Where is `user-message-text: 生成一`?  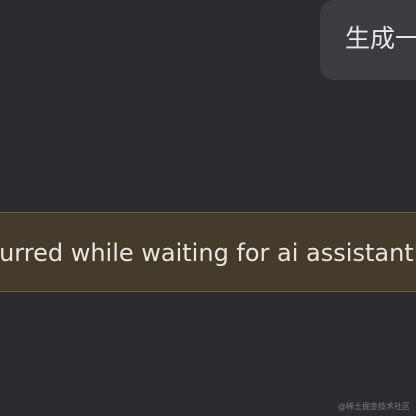 user-message-text: 生成一 is located at coordinates (380, 38).